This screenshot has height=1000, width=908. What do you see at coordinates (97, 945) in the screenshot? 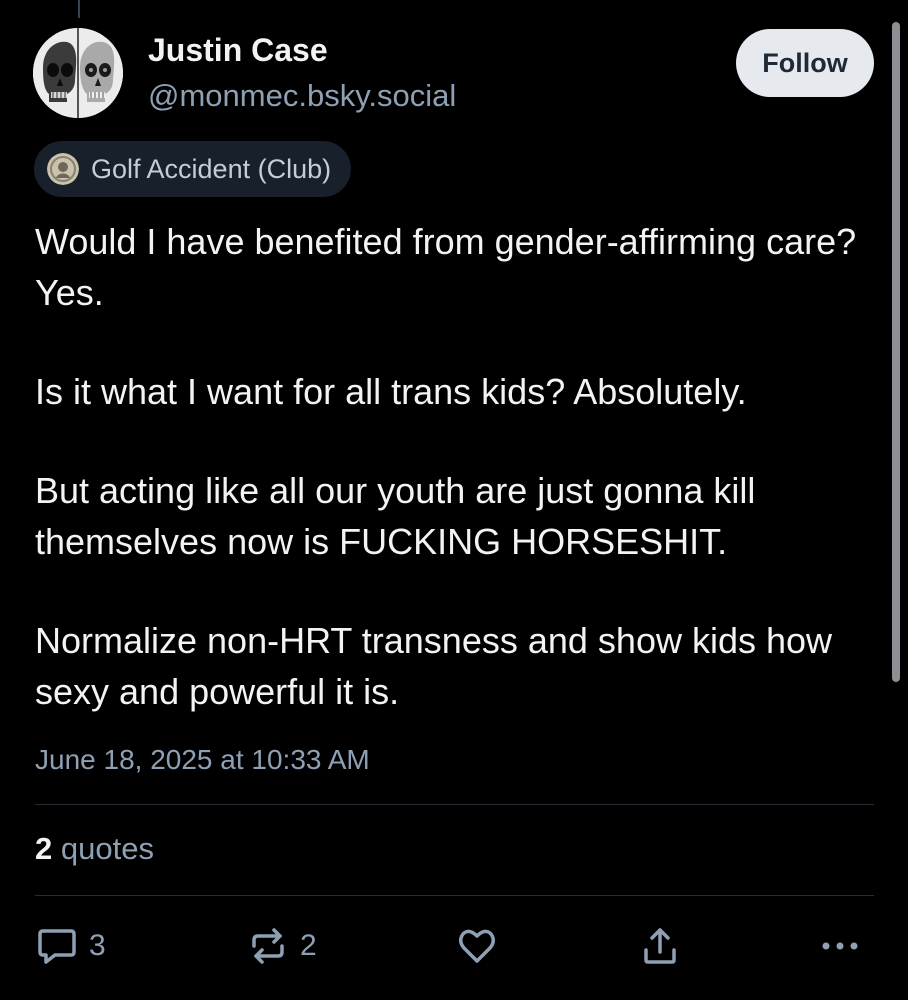
I see `reply-count: 3` at bounding box center [97, 945].